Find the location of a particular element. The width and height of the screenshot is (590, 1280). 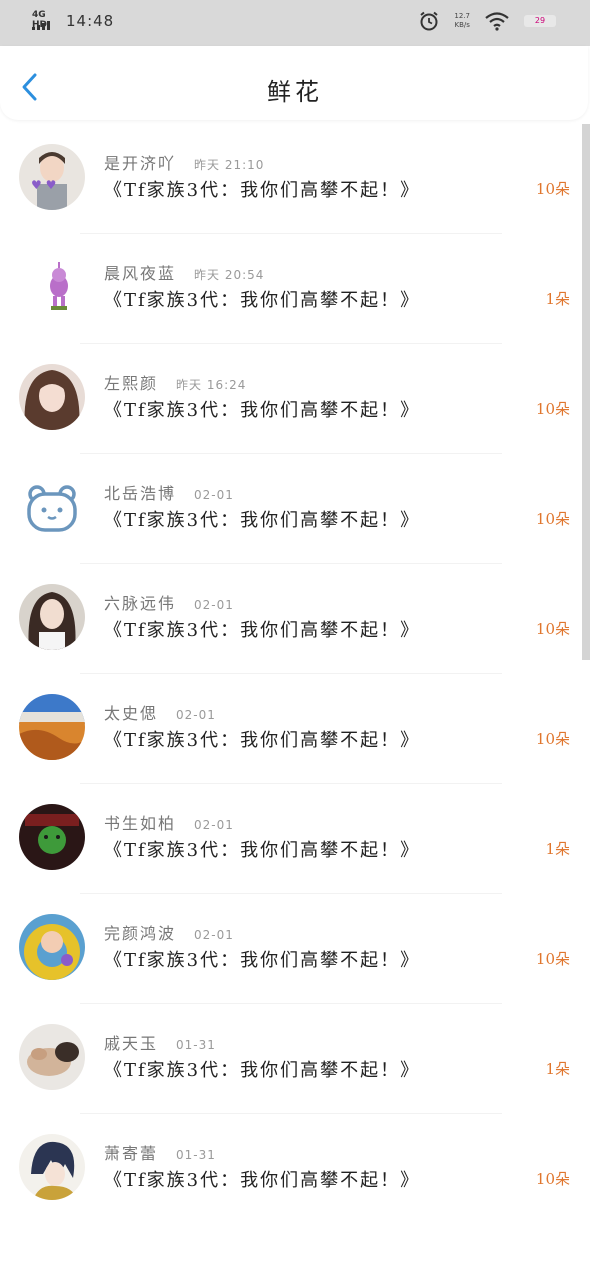

send-time: 昨天 16:24 is located at coordinates (211, 385).